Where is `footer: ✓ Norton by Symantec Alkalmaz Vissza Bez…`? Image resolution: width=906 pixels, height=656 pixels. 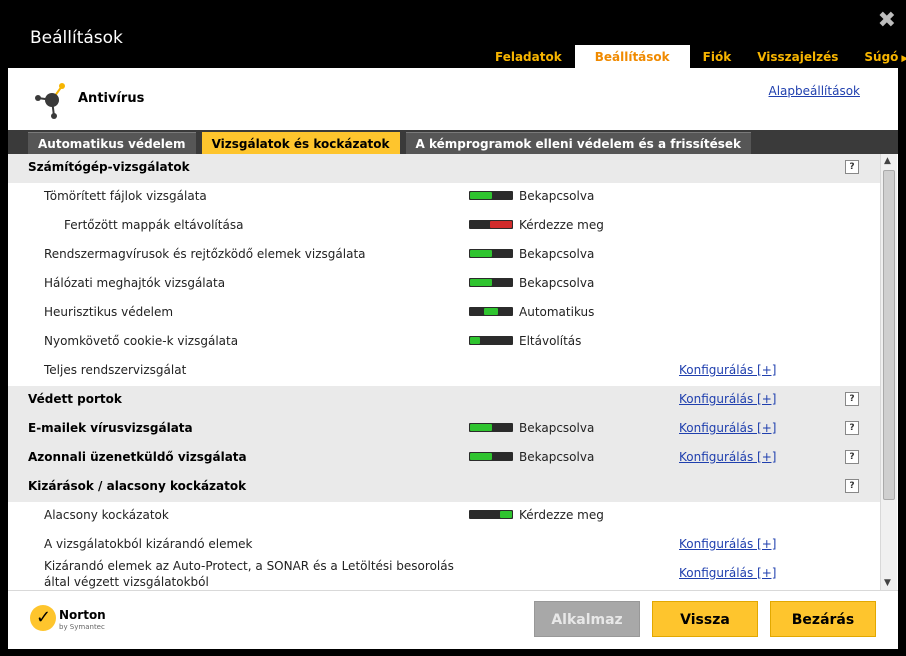 footer: ✓ Norton by Symantec Alkalmaz Vissza Bez… is located at coordinates (453, 619).